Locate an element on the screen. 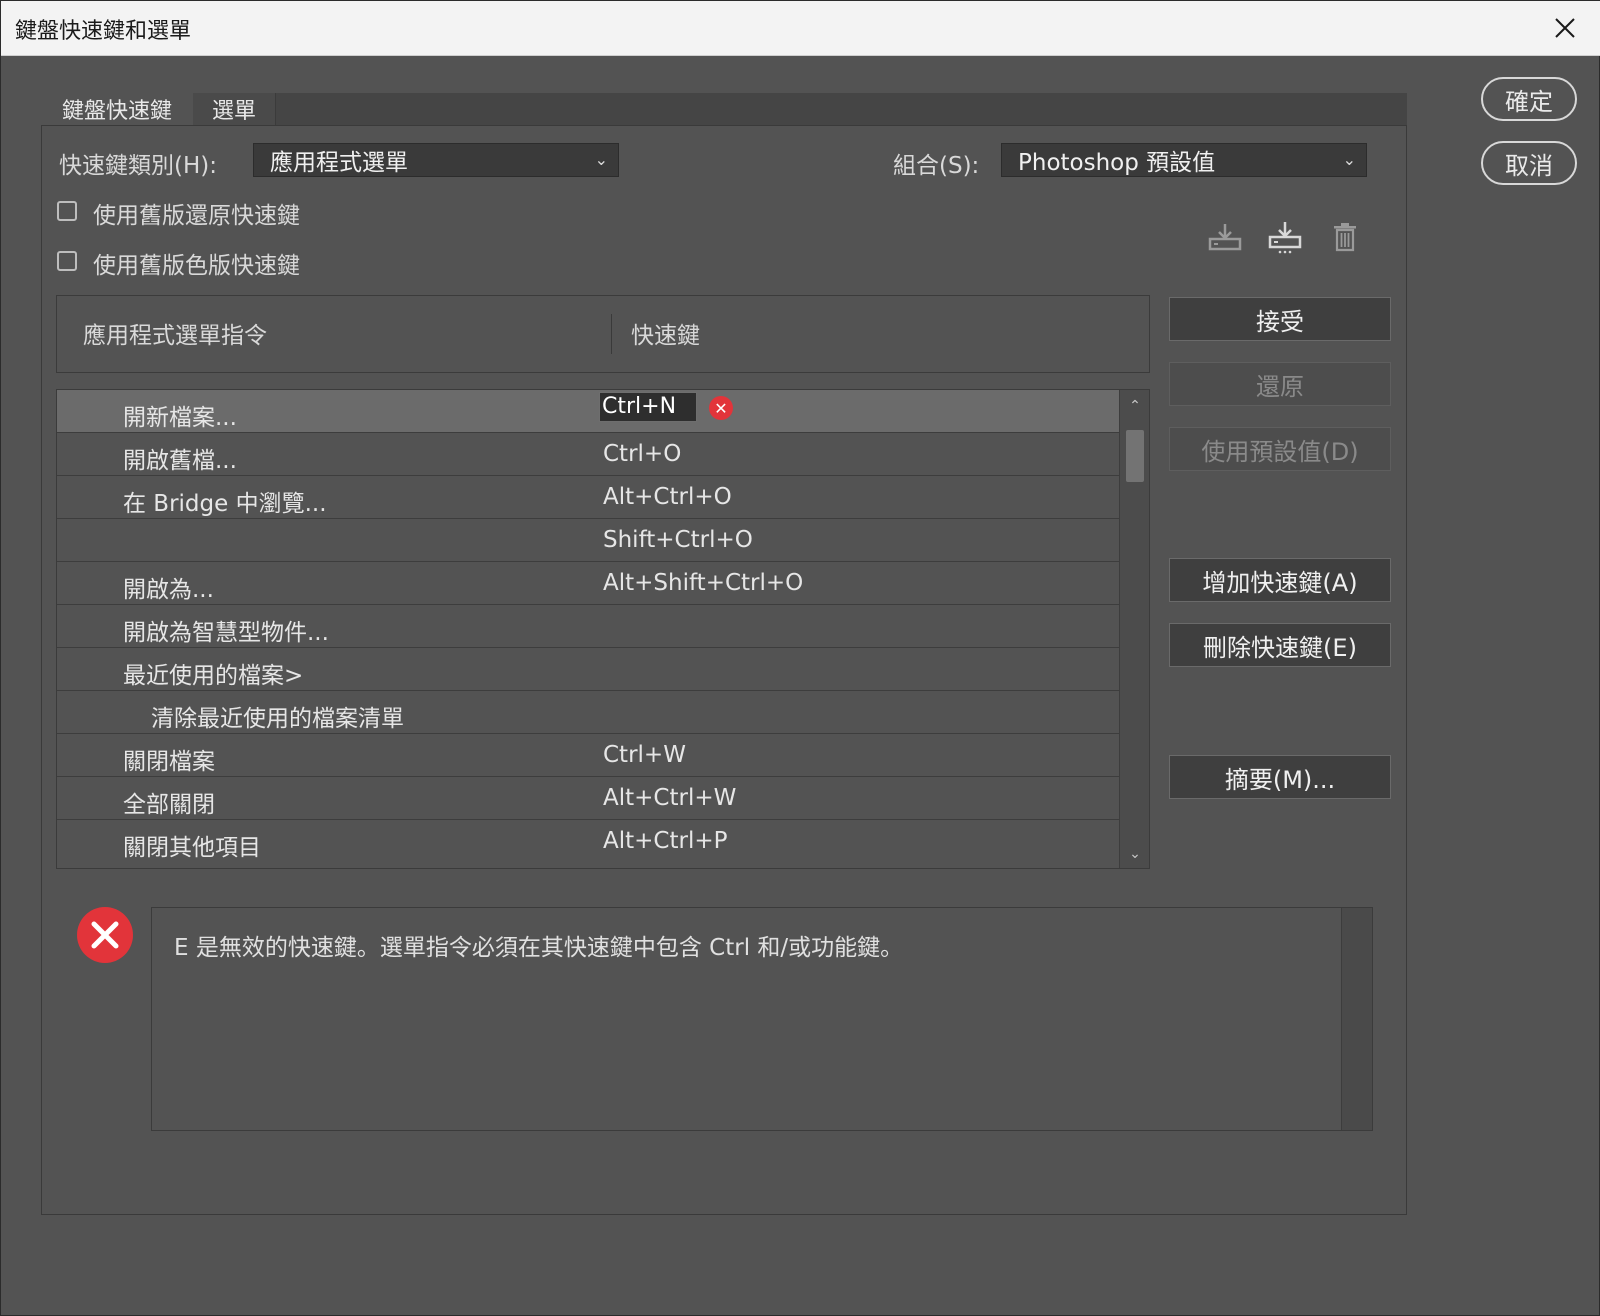 This screenshot has height=1316, width=1600. command-cell: 清除最近使用的檔案清單 is located at coordinates (277, 719).